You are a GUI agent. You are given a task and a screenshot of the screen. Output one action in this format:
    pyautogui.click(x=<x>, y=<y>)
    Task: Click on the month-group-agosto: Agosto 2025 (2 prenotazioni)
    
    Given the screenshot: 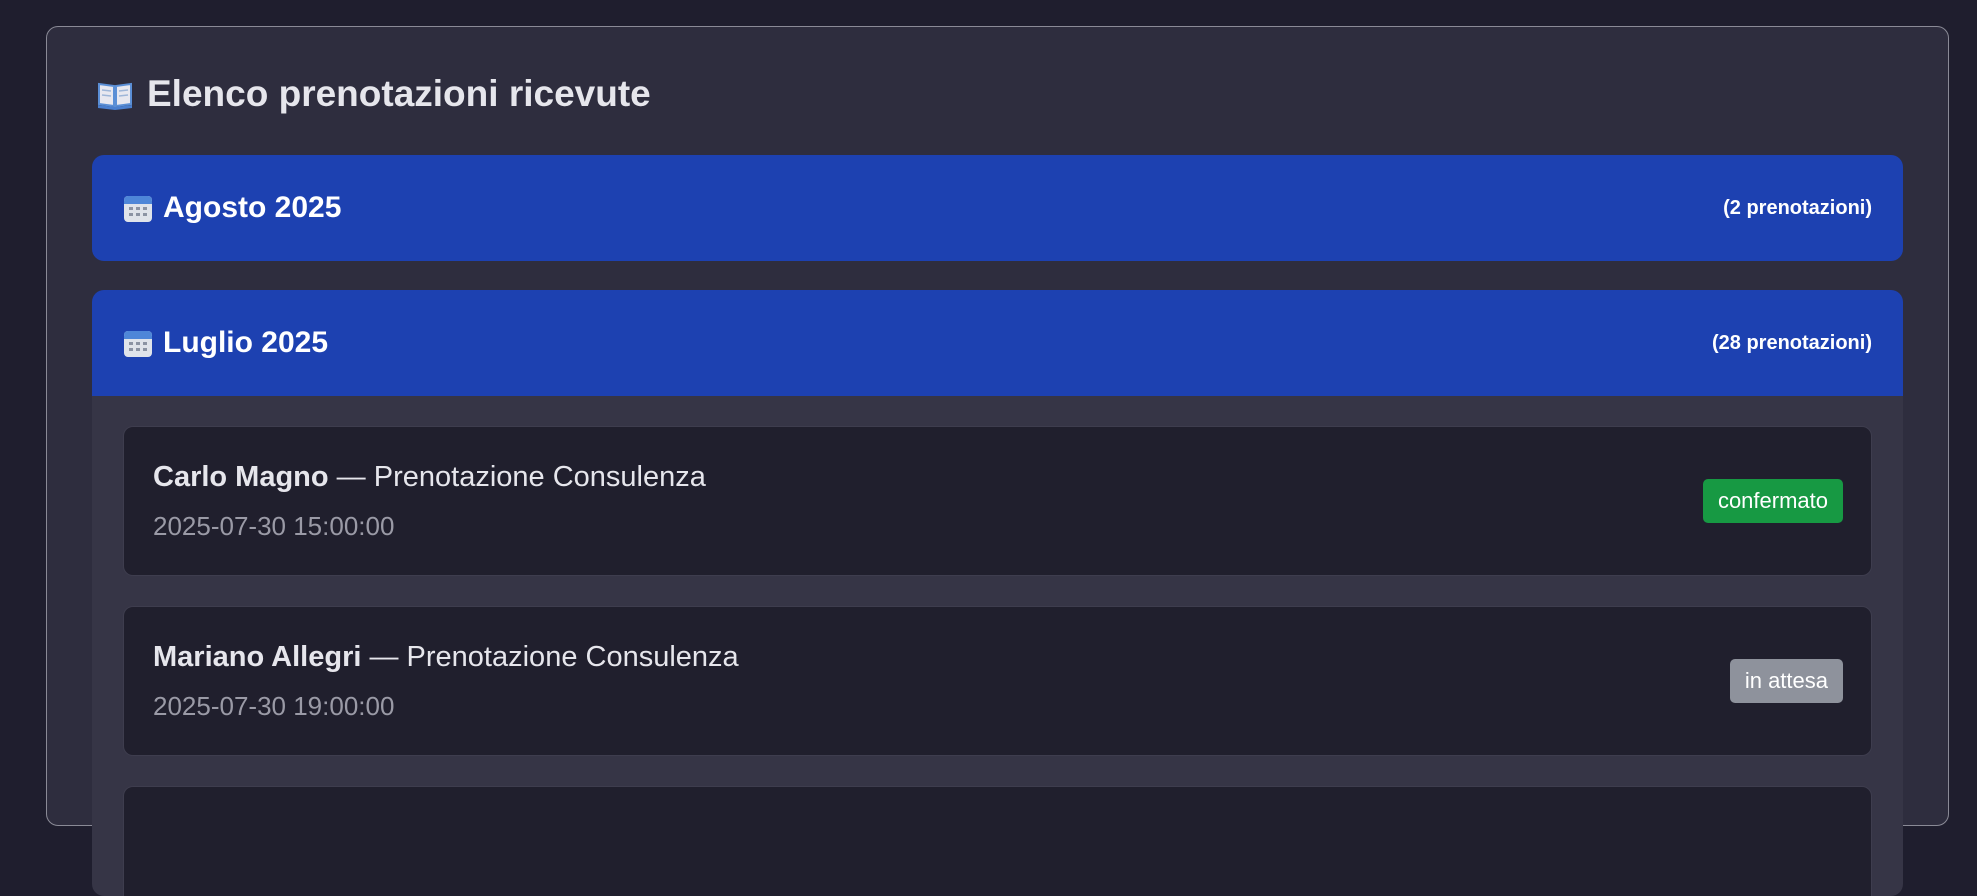 What is the action you would take?
    pyautogui.click(x=997, y=208)
    